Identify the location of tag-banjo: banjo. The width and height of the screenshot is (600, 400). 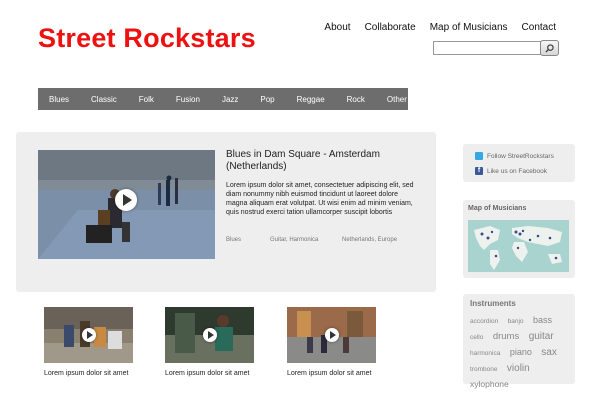
(516, 321).